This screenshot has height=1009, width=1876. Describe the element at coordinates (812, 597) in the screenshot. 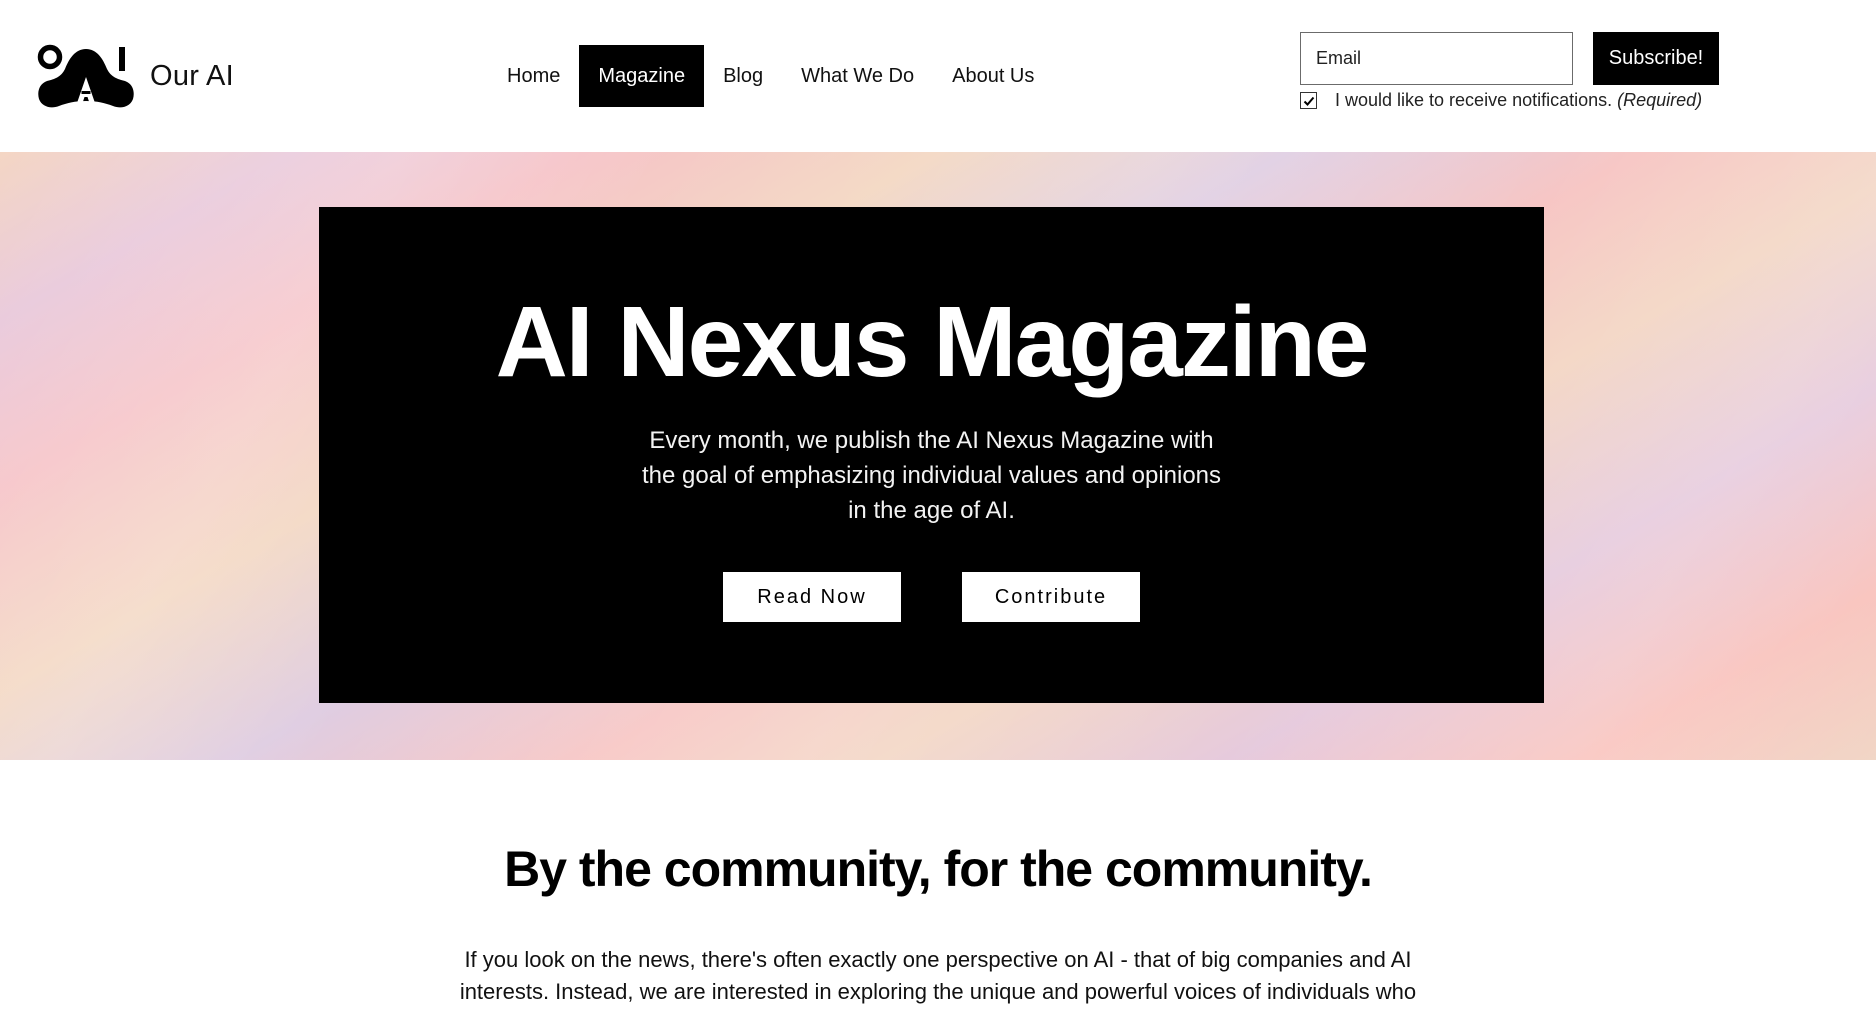

I see `read-now-button: Read Now` at that location.